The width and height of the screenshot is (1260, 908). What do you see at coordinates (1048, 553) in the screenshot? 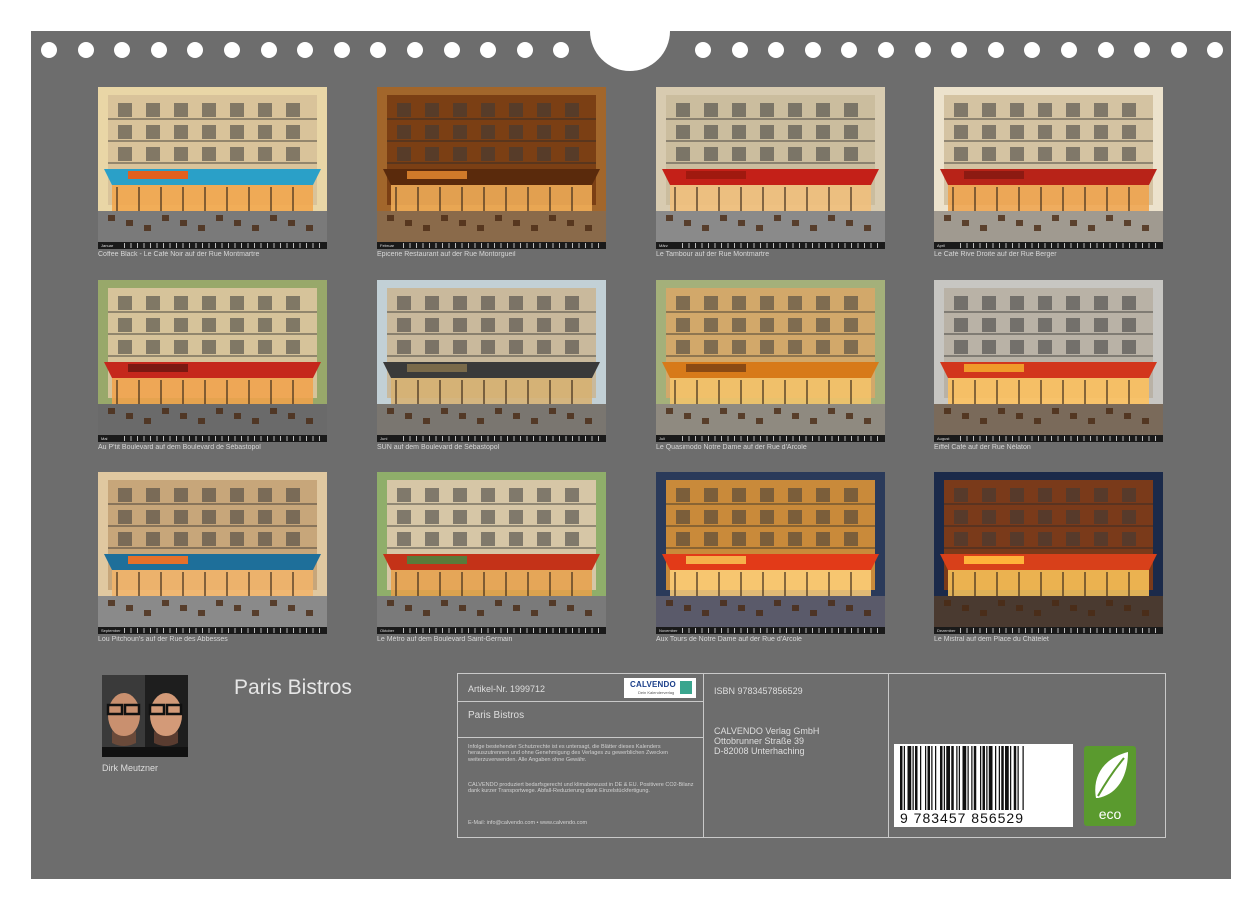
I see `bistro-photo: Dezember` at bounding box center [1048, 553].